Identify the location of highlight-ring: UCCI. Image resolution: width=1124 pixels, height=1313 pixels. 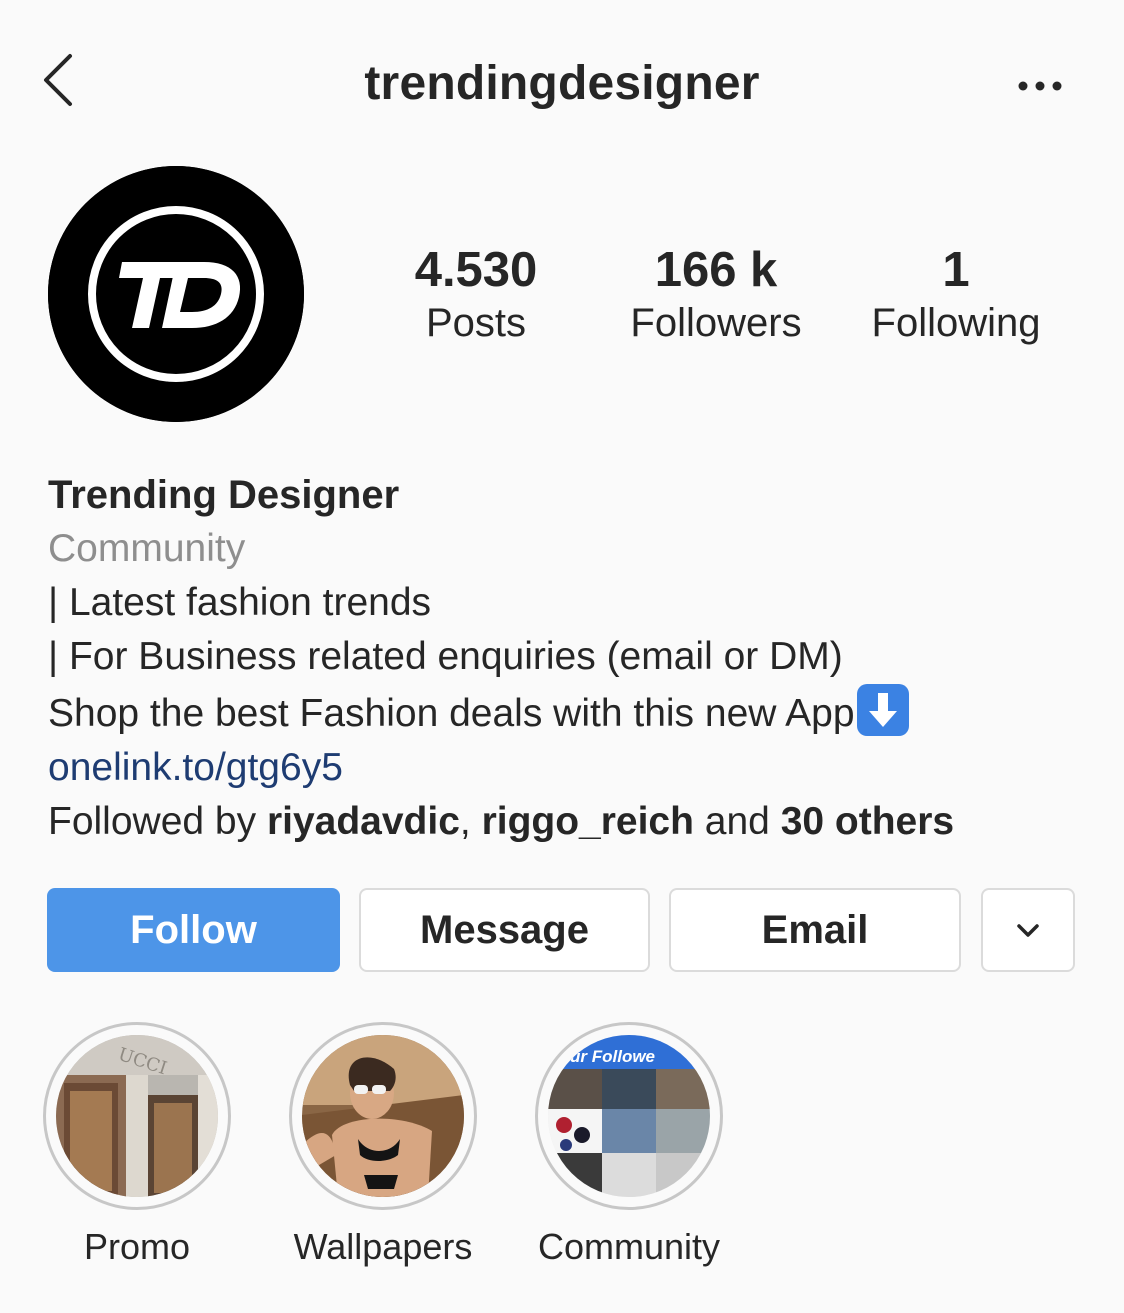
(137, 1116).